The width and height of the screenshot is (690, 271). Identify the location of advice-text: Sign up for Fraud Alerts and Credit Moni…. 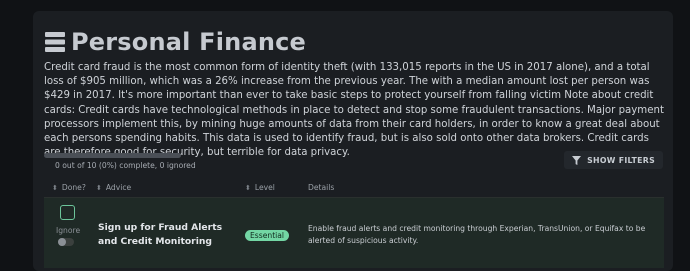
(160, 234).